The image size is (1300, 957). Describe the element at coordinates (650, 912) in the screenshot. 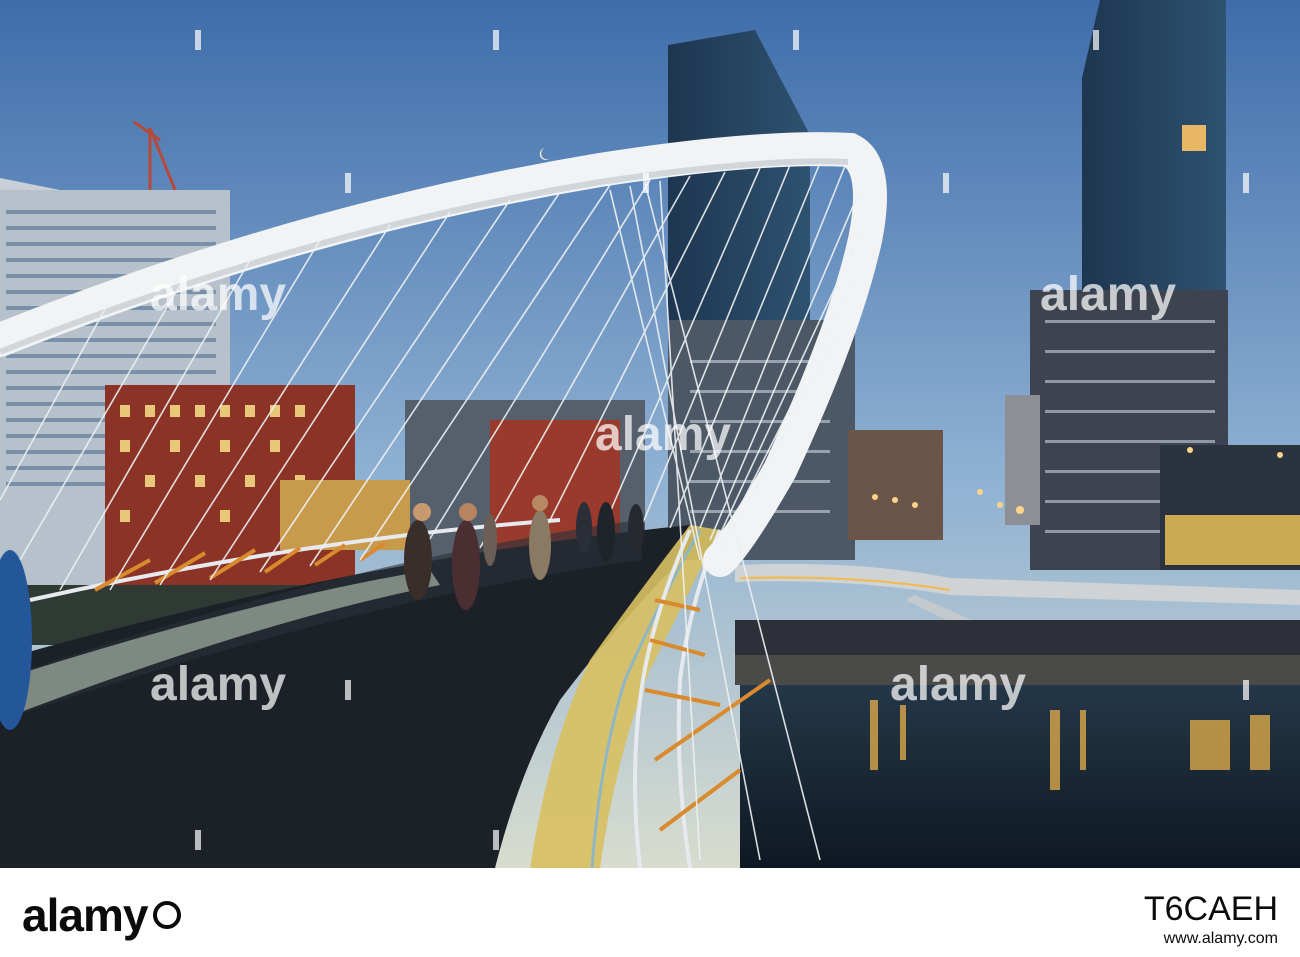

I see `stock-footer: alamy T6CAEH www.alamy.com` at that location.